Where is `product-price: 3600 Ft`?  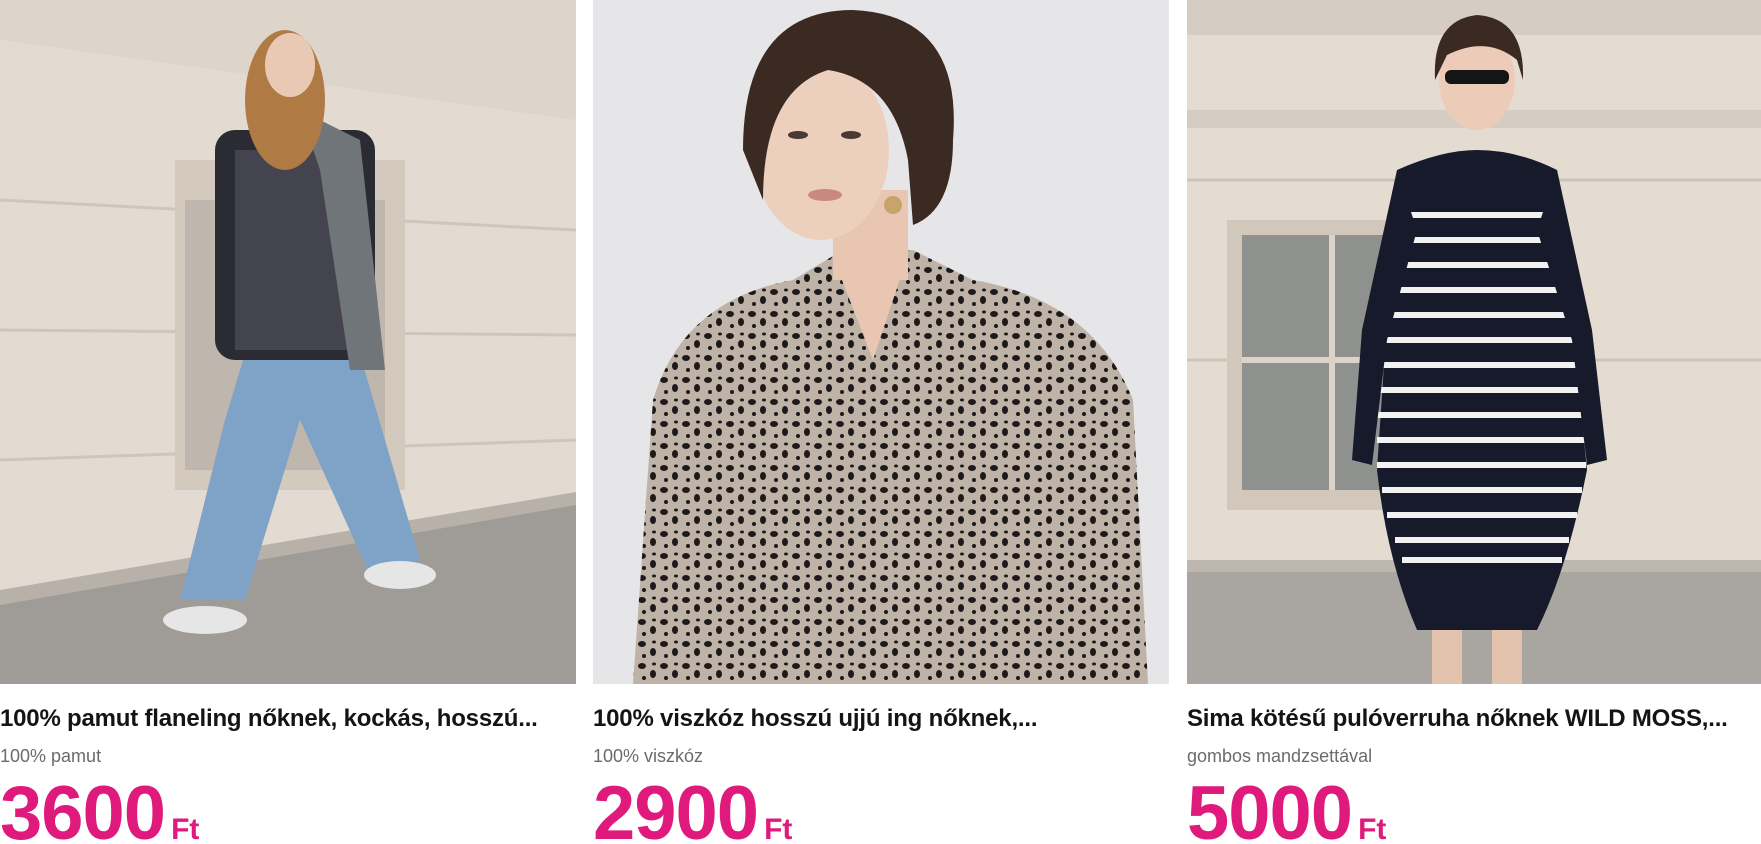
product-price: 3600 Ft is located at coordinates (99, 810).